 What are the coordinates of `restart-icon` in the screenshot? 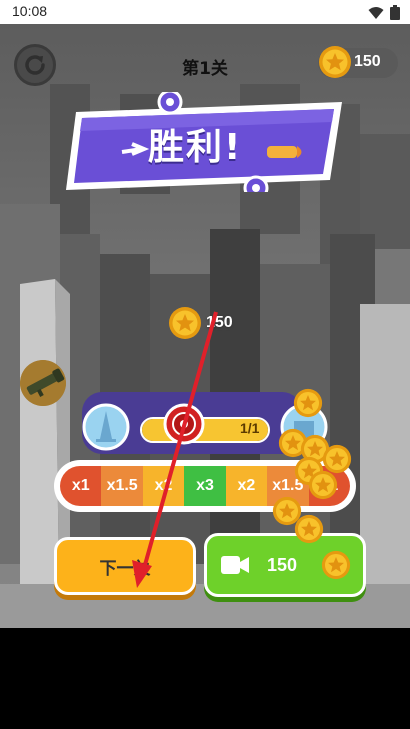 It's located at (35, 65).